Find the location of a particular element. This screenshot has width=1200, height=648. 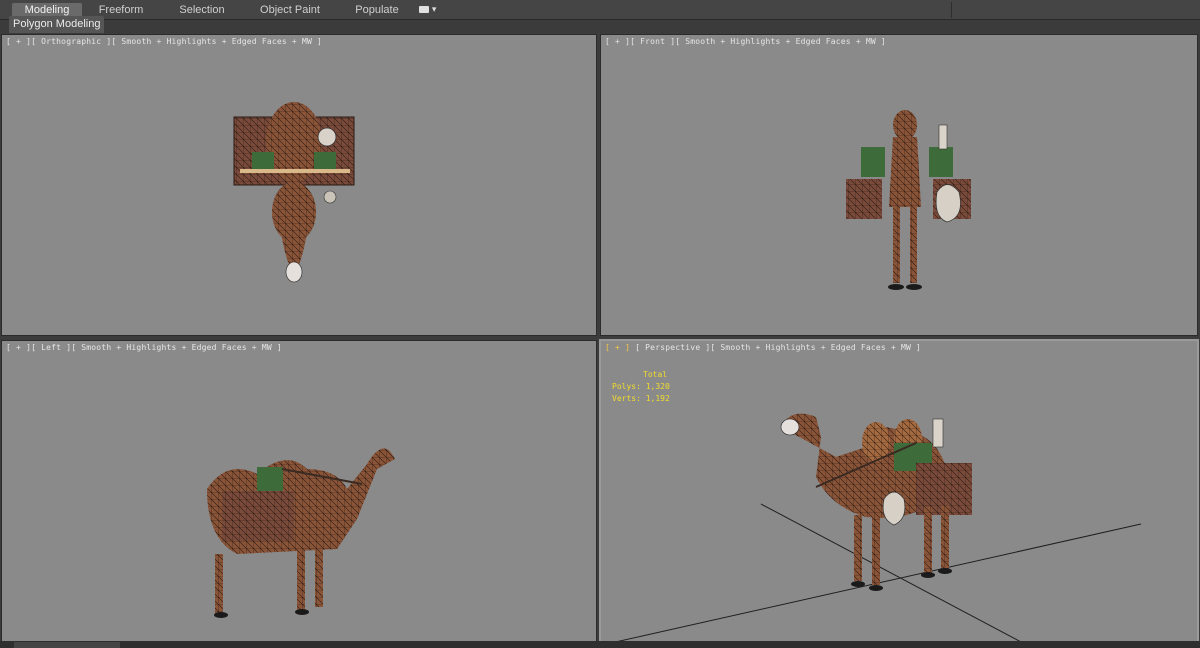

tab-object-paint: Object Paint is located at coordinates (290, 10).